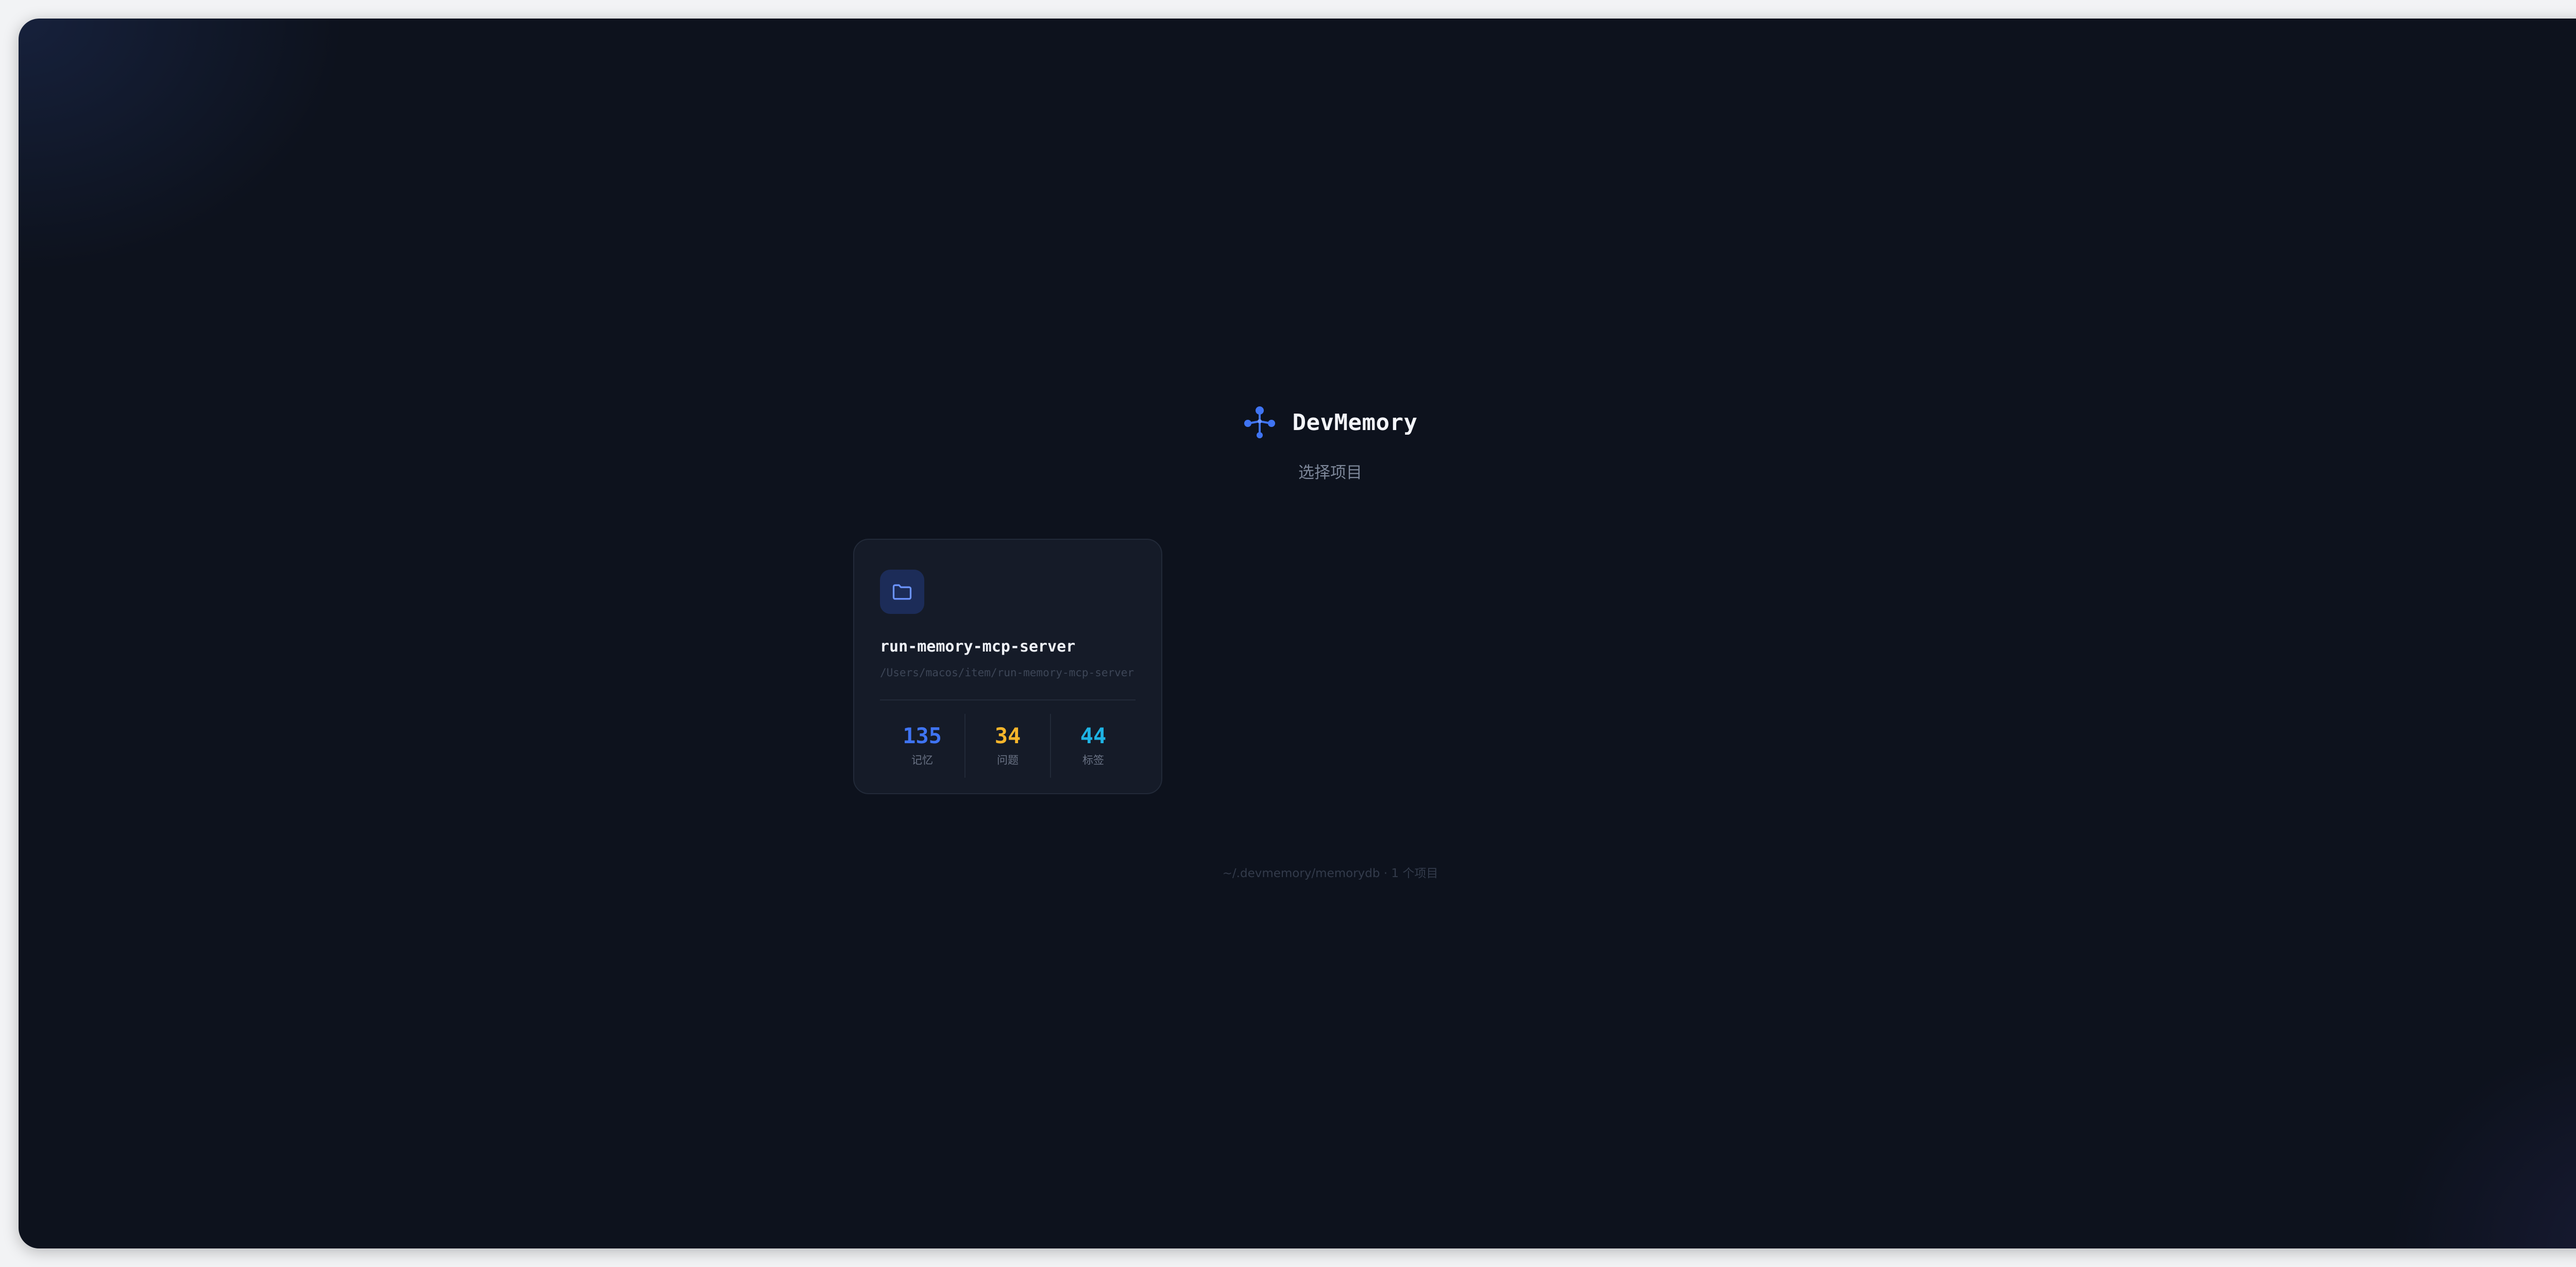 This screenshot has width=2576, height=1267. Describe the element at coordinates (1297, 444) in the screenshot. I see `app-header: DevMemory 选择项目` at that location.